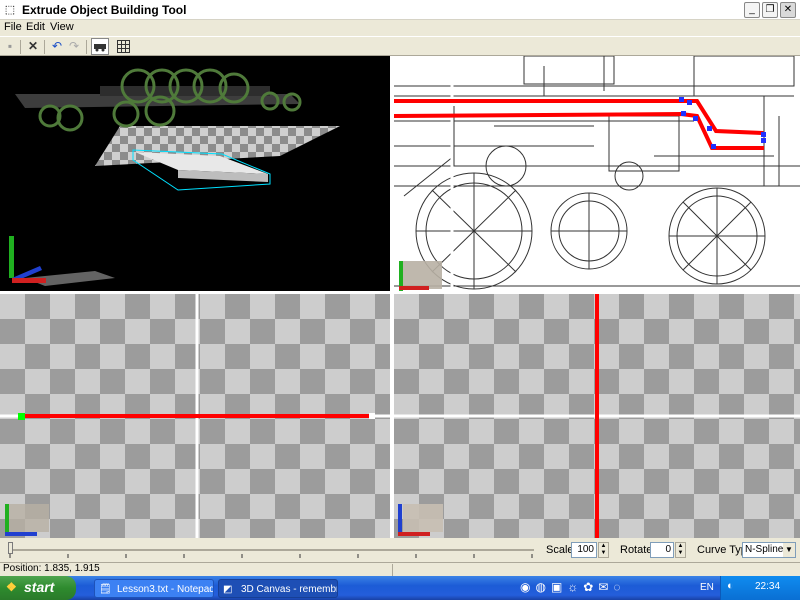 The height and width of the screenshot is (600, 800). I want to click on minimize-button: _, so click(752, 10).